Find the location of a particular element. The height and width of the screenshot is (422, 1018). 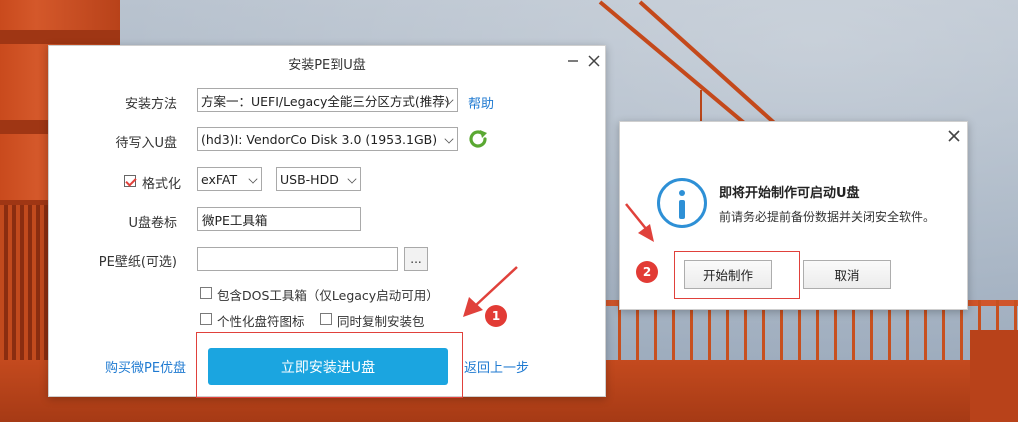

copy-package-checkbox is located at coordinates (326, 319).